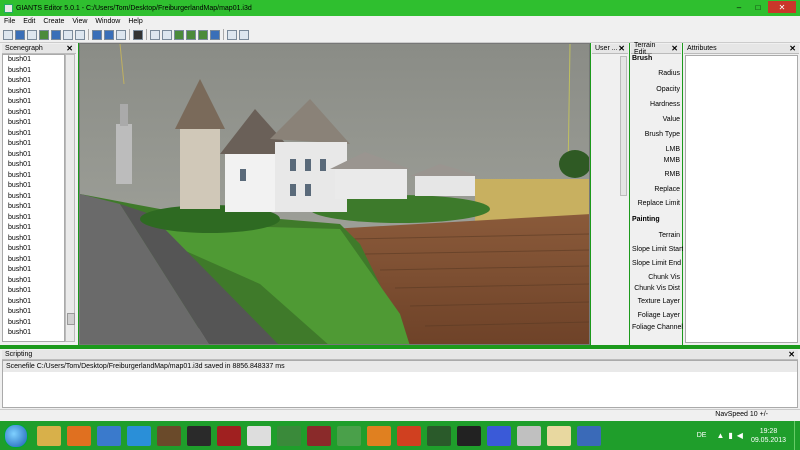 This screenshot has height=450, width=800. Describe the element at coordinates (782, 7) in the screenshot. I see `close-button: ✕` at that location.